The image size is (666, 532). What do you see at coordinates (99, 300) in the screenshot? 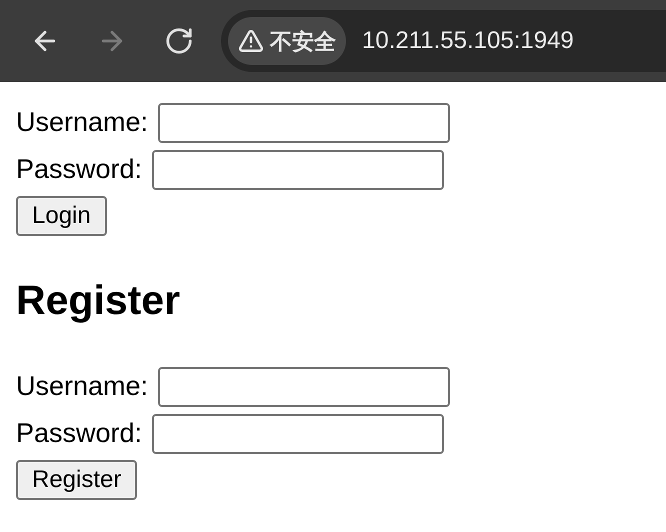
I see `register-heading: Register` at bounding box center [99, 300].